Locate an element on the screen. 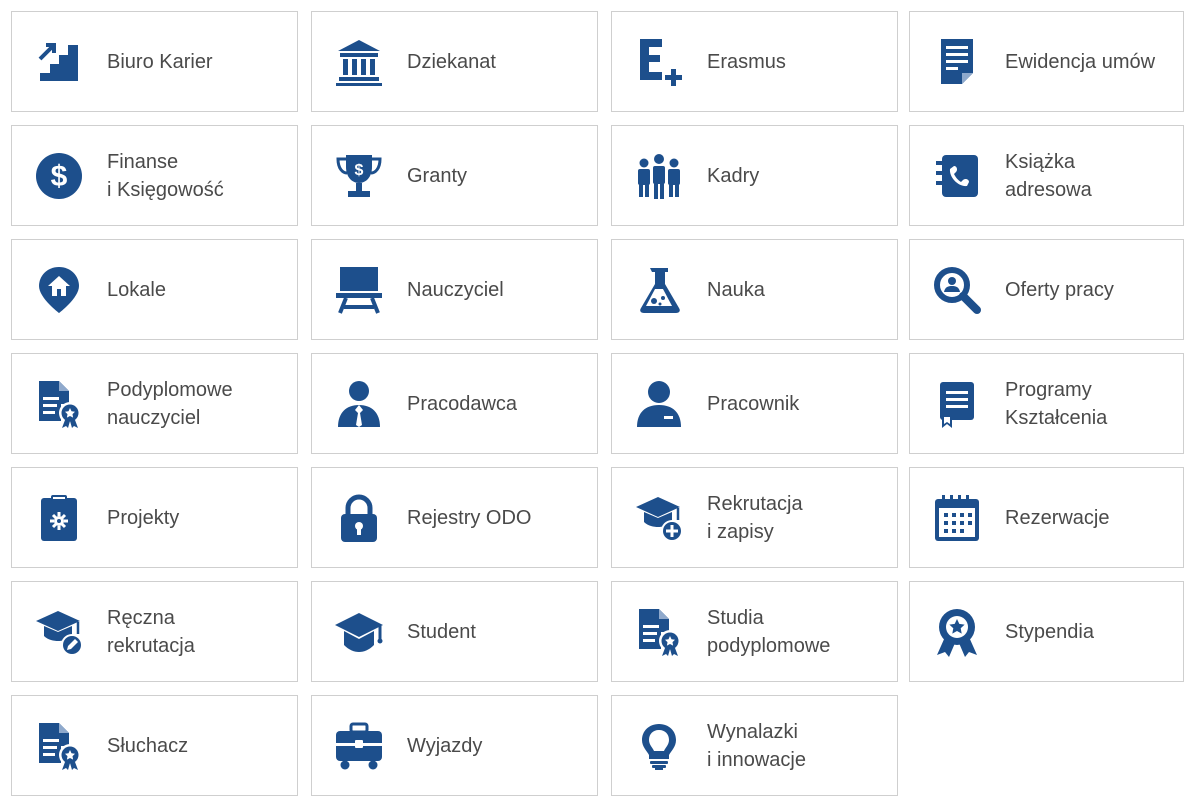 Image resolution: width=1184 pixels, height=796 pixels. module-tile-label: Książka adresowa is located at coordinates (1048, 175).